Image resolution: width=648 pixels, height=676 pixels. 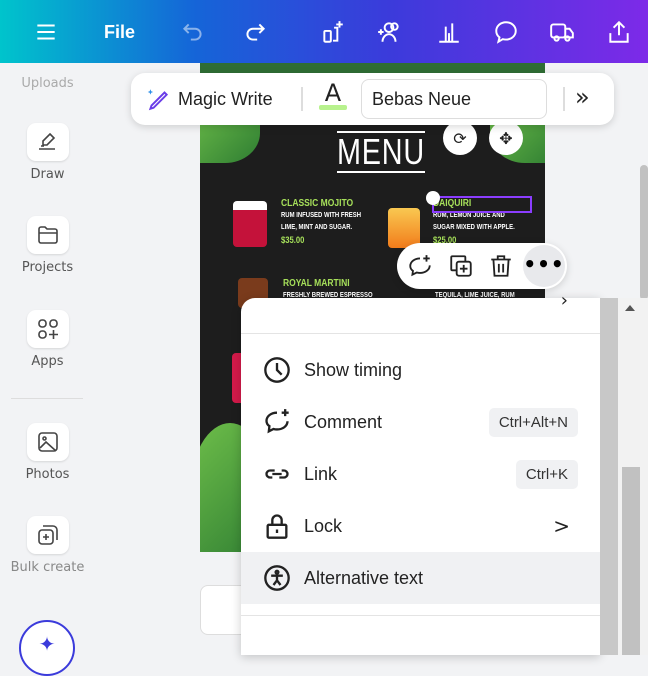 I want to click on menu-item-alternative-text: Alternative text, so click(x=420, y=578).